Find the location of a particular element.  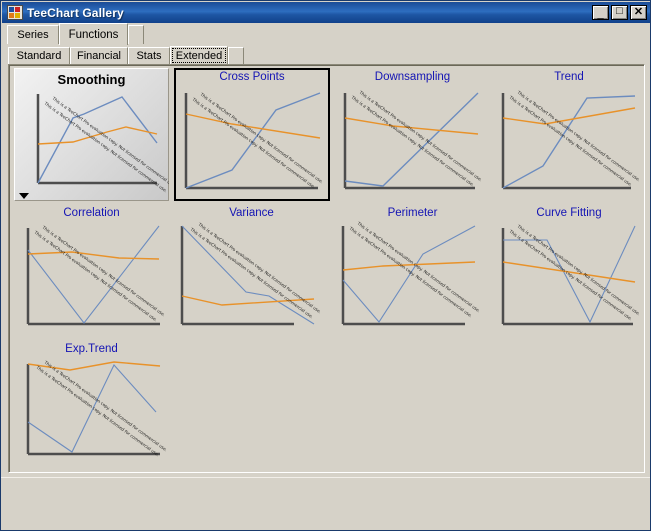

tab-series: Series is located at coordinates (33, 34).